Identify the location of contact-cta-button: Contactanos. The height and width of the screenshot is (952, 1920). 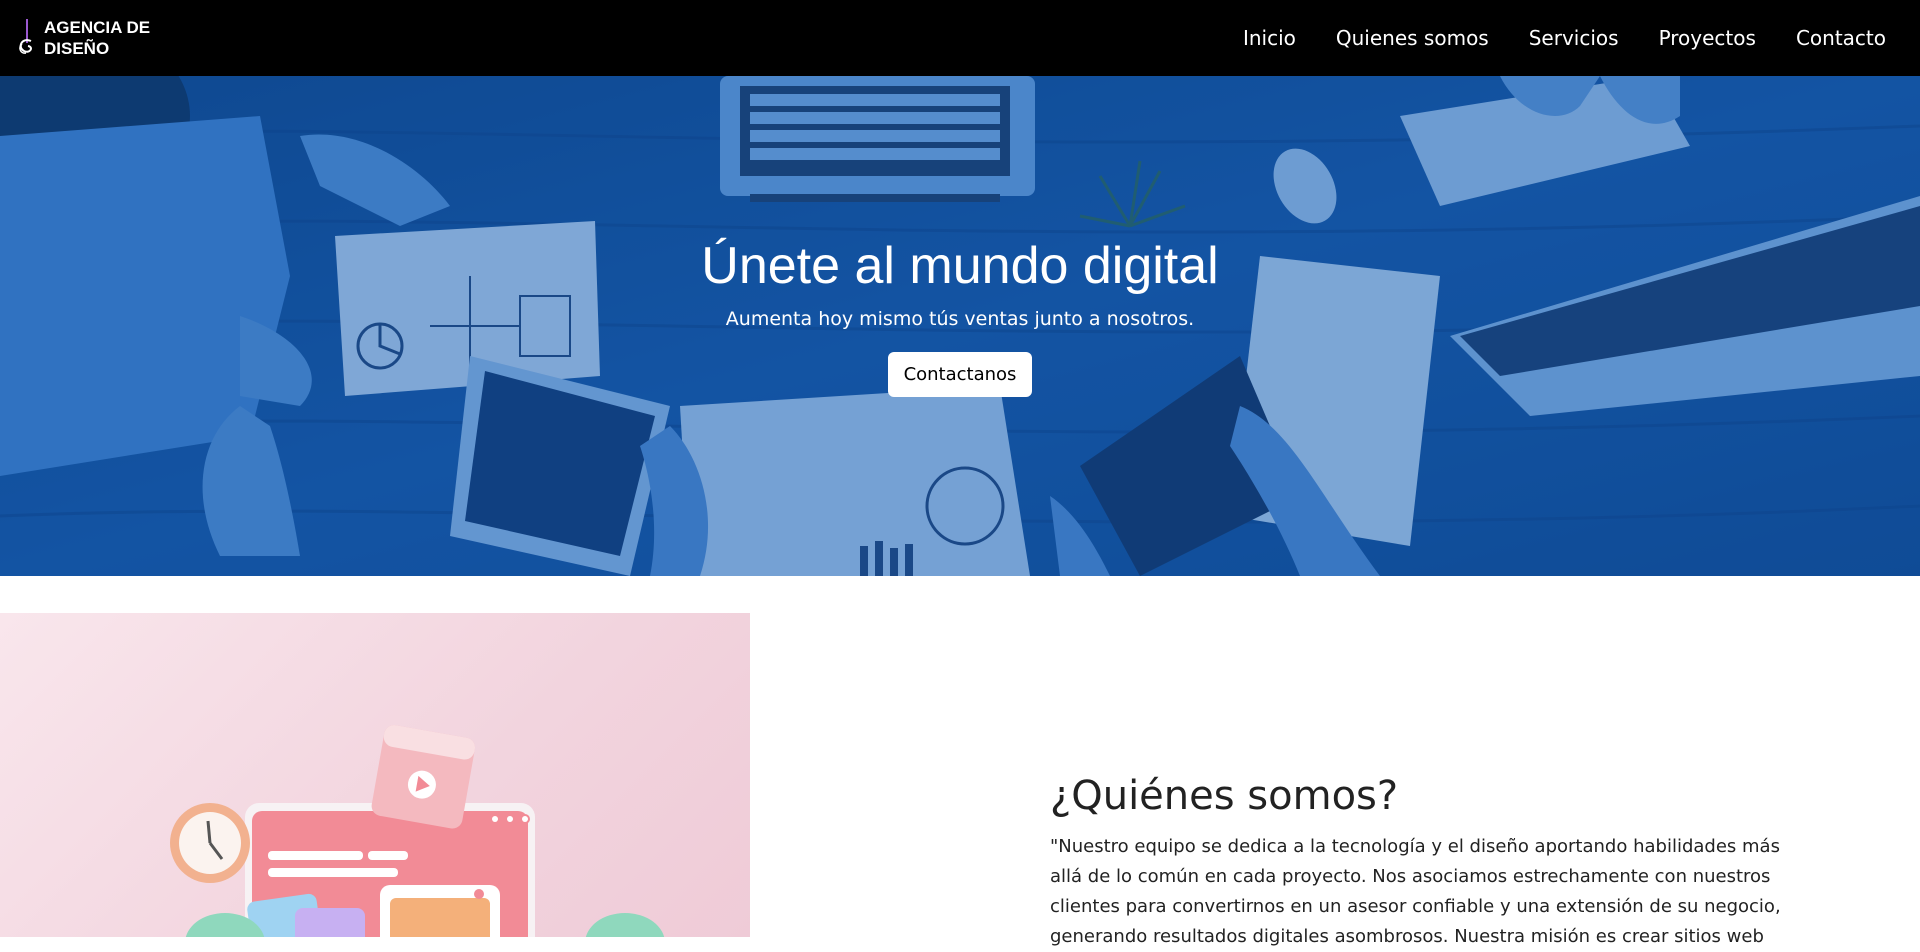
(960, 374).